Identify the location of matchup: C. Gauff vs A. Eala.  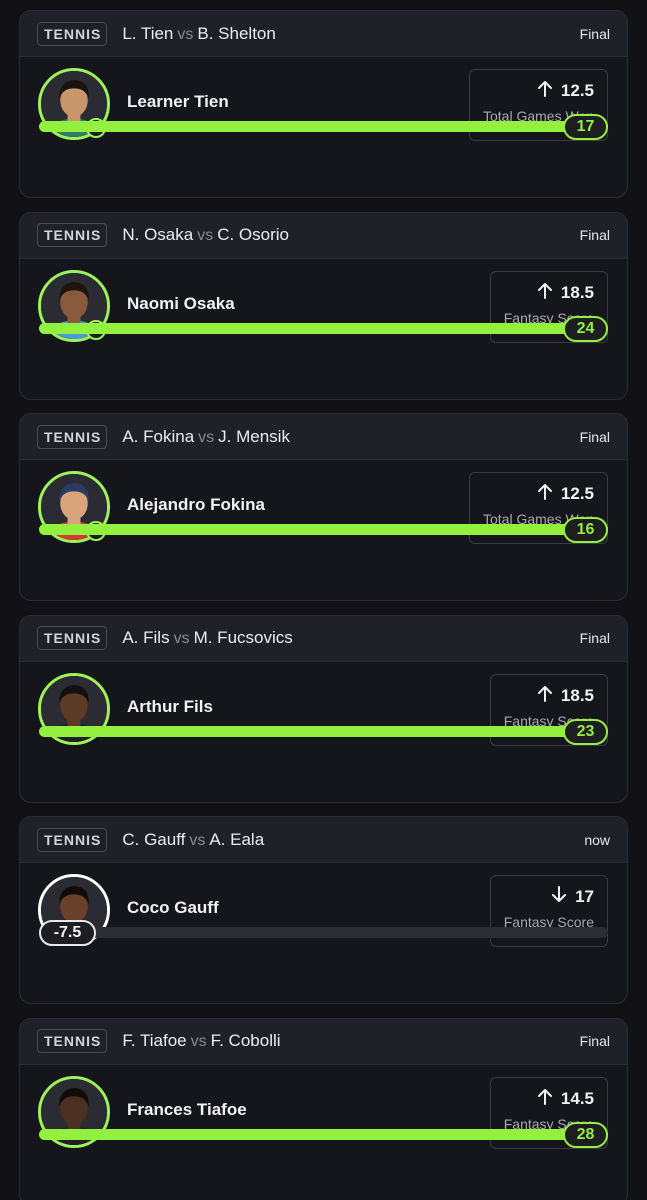
(193, 840).